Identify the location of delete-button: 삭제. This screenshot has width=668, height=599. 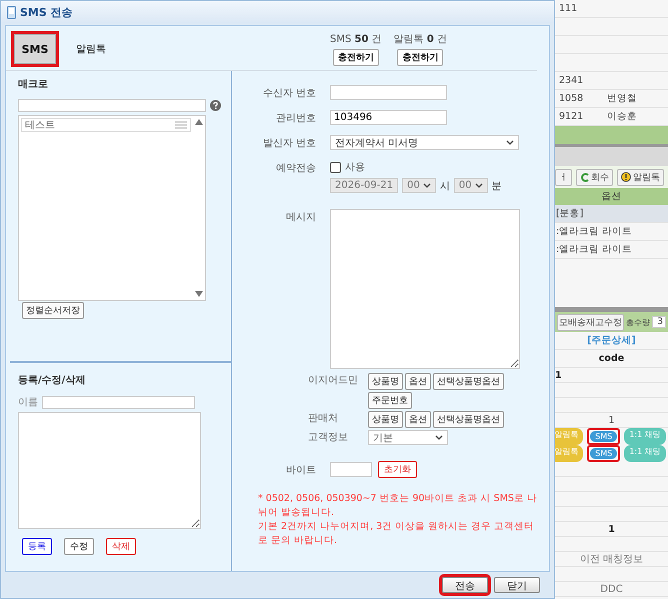
(121, 546).